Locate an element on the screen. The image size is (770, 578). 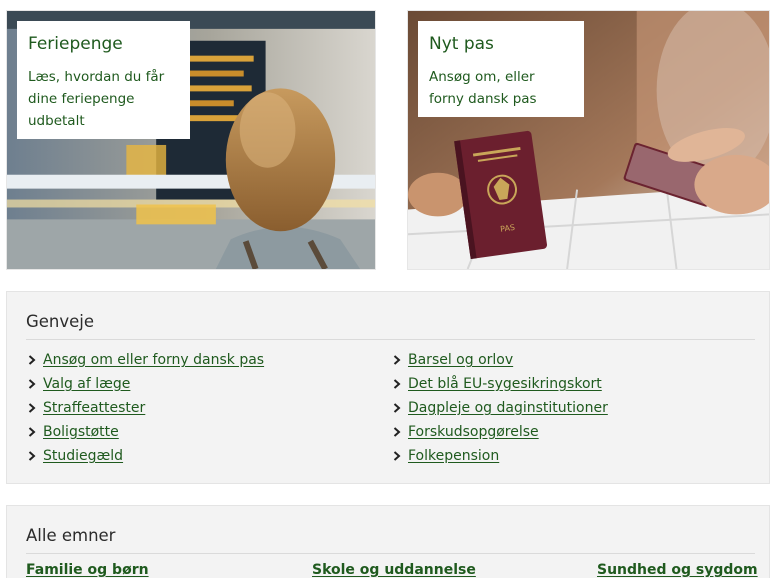
list-item: Dagpleje og daginstitutioner is located at coordinates (500, 408).